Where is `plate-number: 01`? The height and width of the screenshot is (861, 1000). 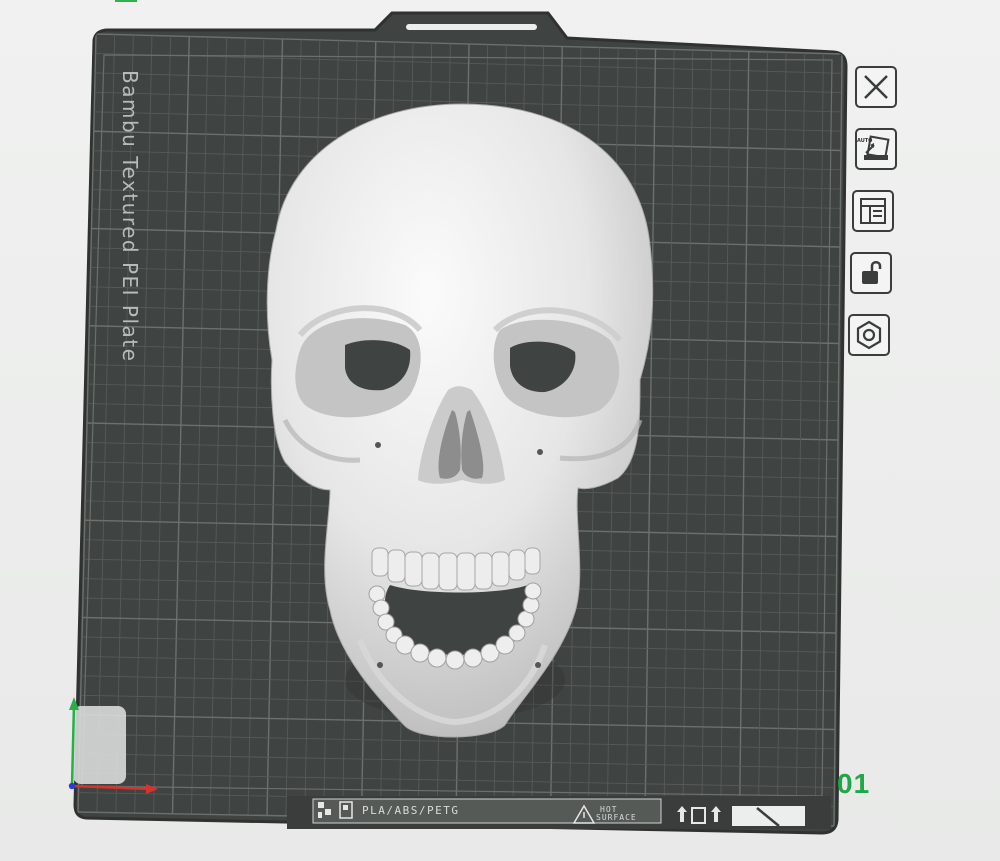 plate-number: 01 is located at coordinates (854, 783).